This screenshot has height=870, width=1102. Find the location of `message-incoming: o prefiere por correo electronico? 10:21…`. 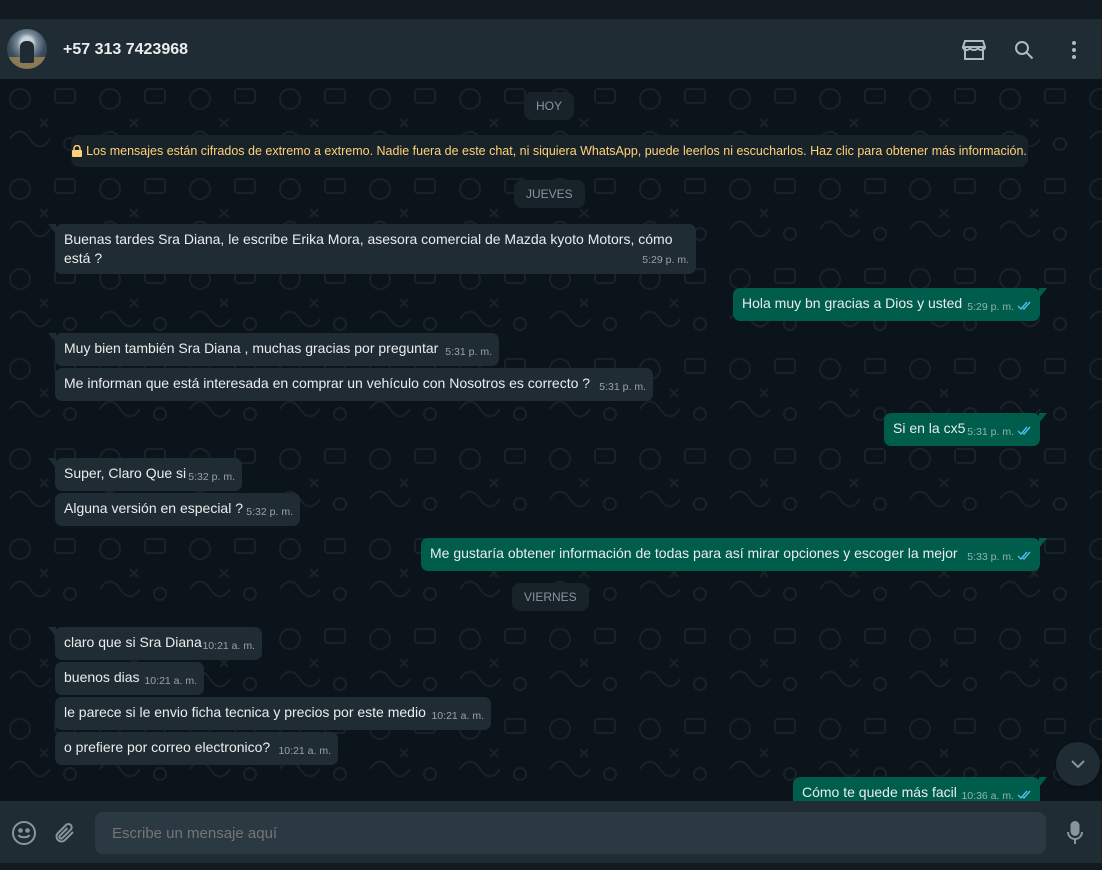

message-incoming: o prefiere por correo electronico? 10:21… is located at coordinates (196, 748).